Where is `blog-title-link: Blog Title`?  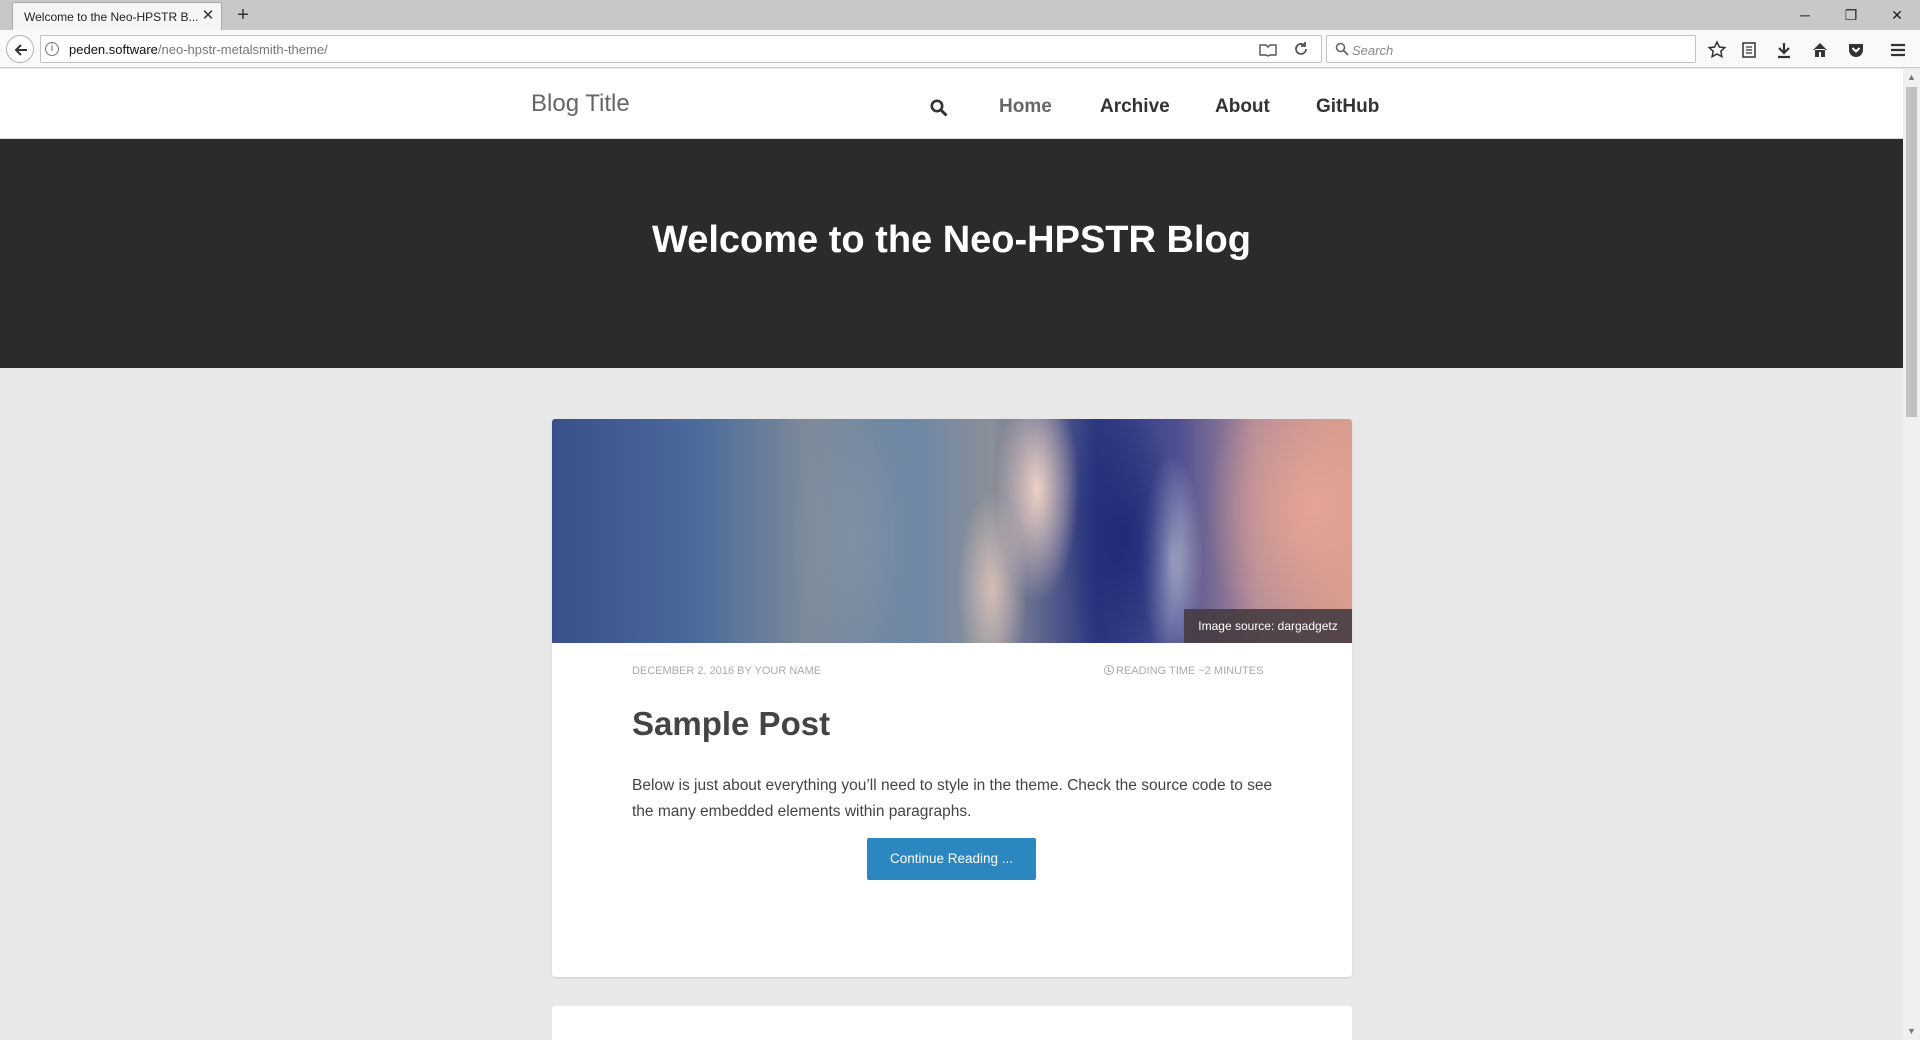 blog-title-link: Blog Title is located at coordinates (580, 104).